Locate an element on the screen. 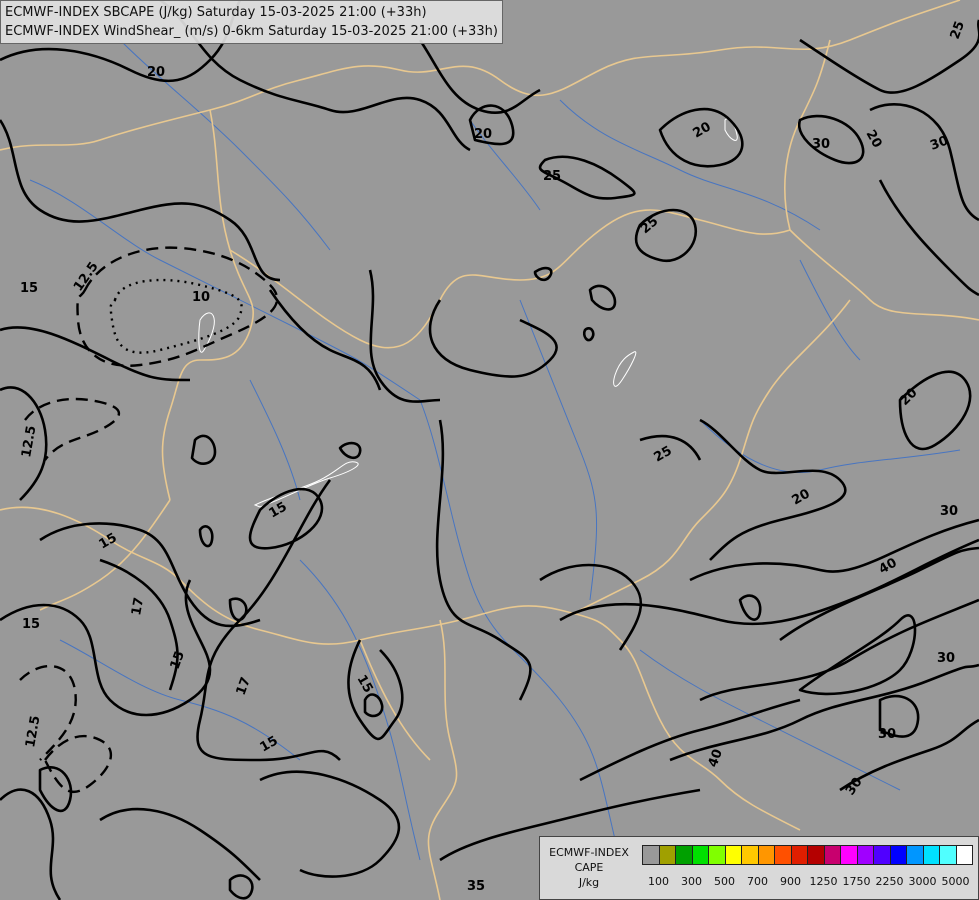 This screenshot has width=979, height=900. legend-tick-label: 700 is located at coordinates (757, 881).